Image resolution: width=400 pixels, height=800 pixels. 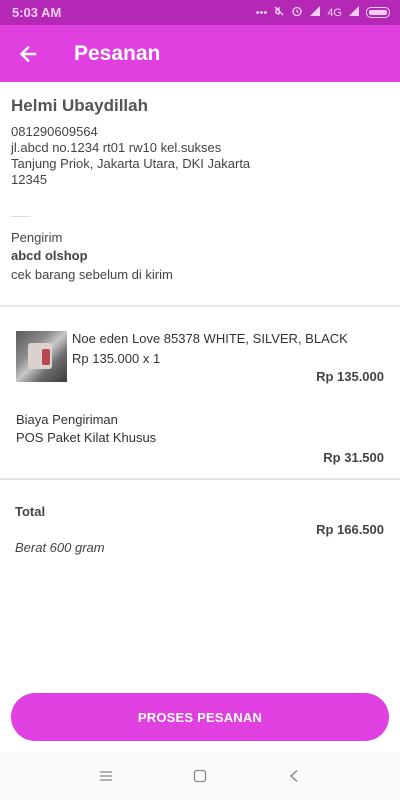 What do you see at coordinates (200, 12) in the screenshot?
I see `status-bar: 5:03 AM ••• 4G` at bounding box center [200, 12].